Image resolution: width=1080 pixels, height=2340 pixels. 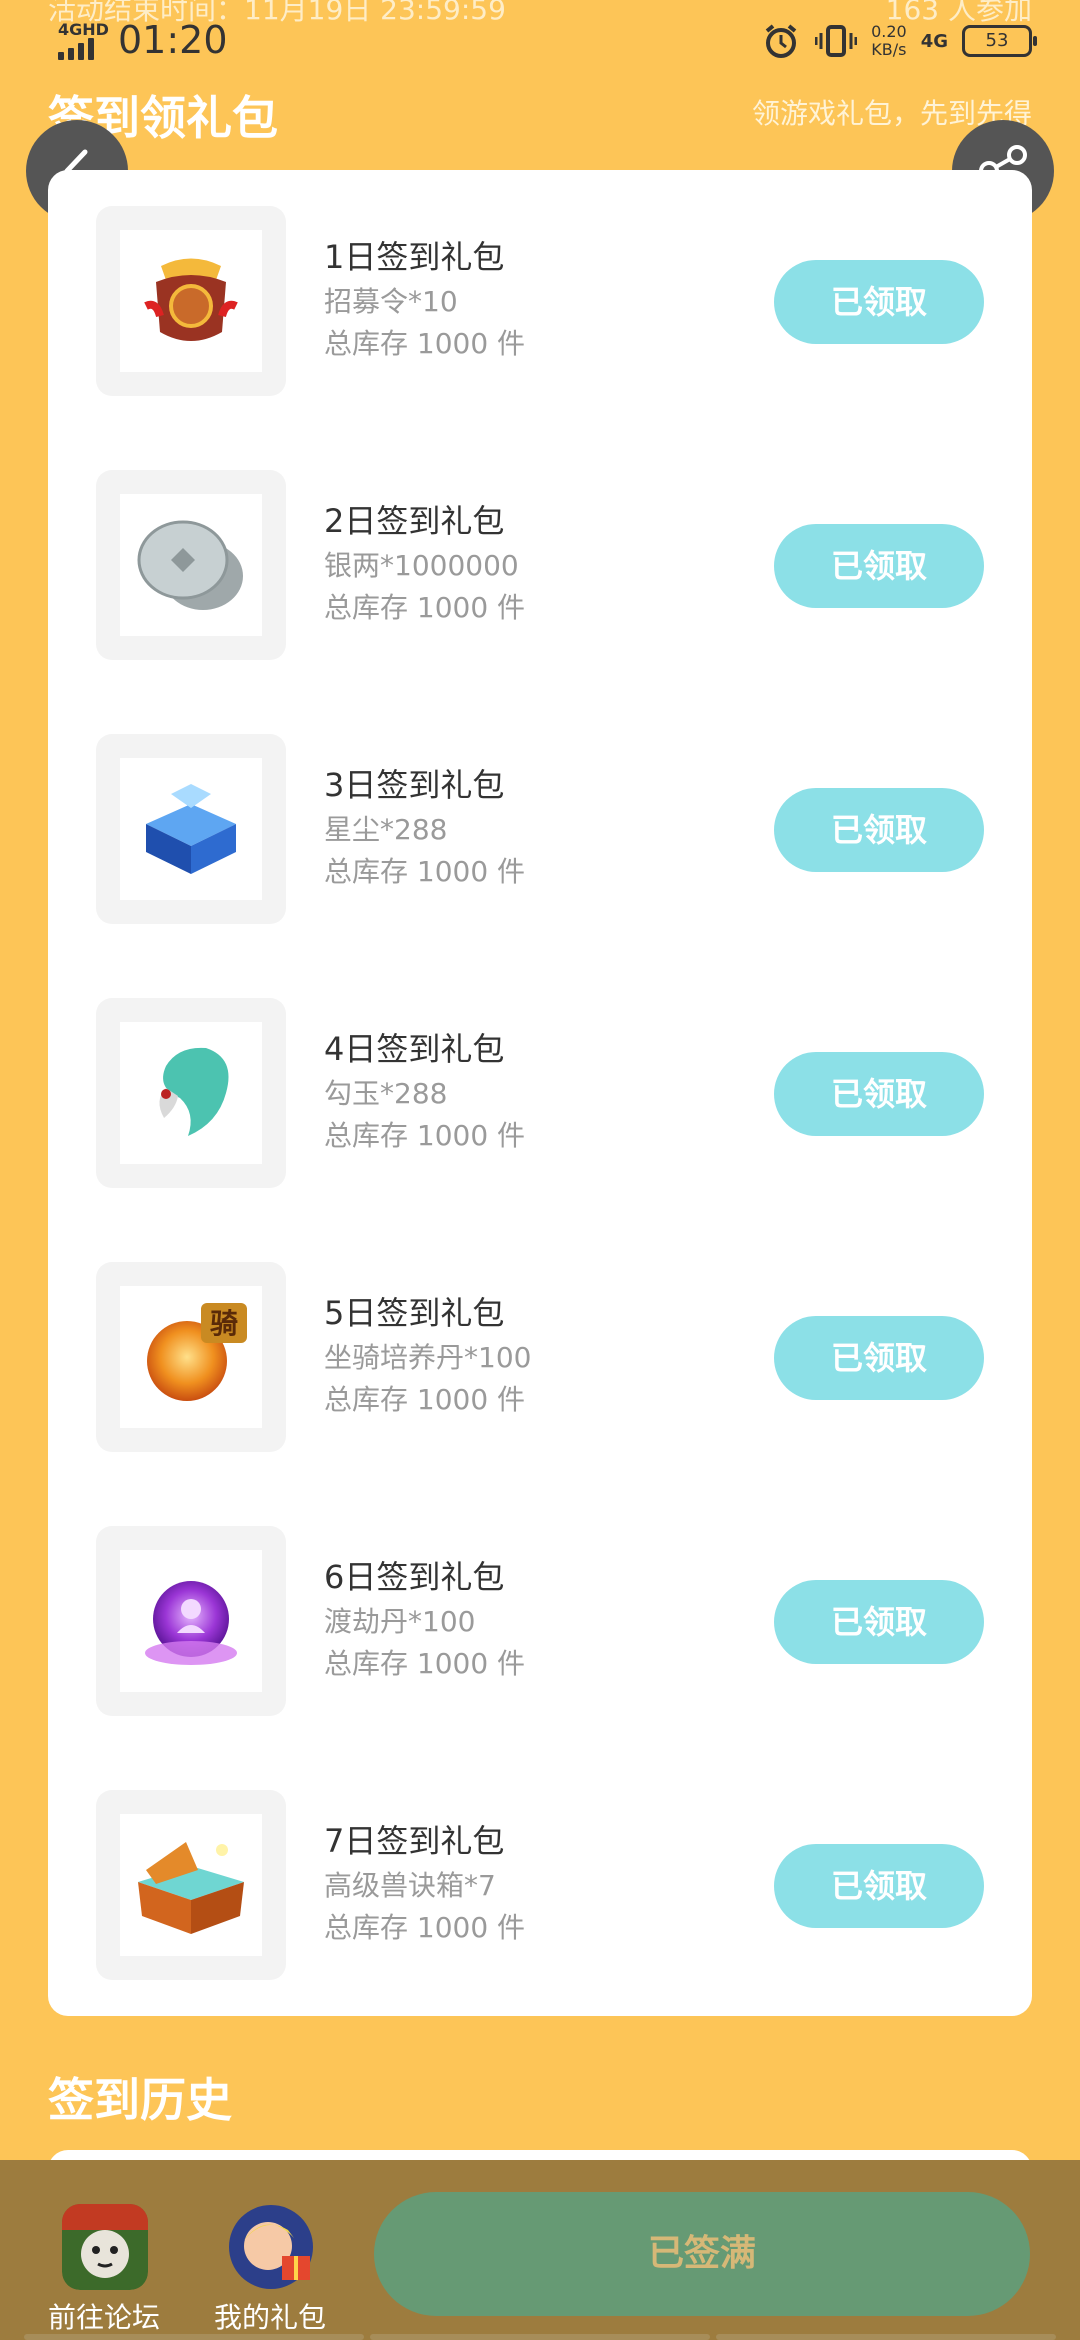 I want to click on gift-row: 3日签到礼包 星尘*288 总库存 1000 件 已领取, so click(x=540, y=829).